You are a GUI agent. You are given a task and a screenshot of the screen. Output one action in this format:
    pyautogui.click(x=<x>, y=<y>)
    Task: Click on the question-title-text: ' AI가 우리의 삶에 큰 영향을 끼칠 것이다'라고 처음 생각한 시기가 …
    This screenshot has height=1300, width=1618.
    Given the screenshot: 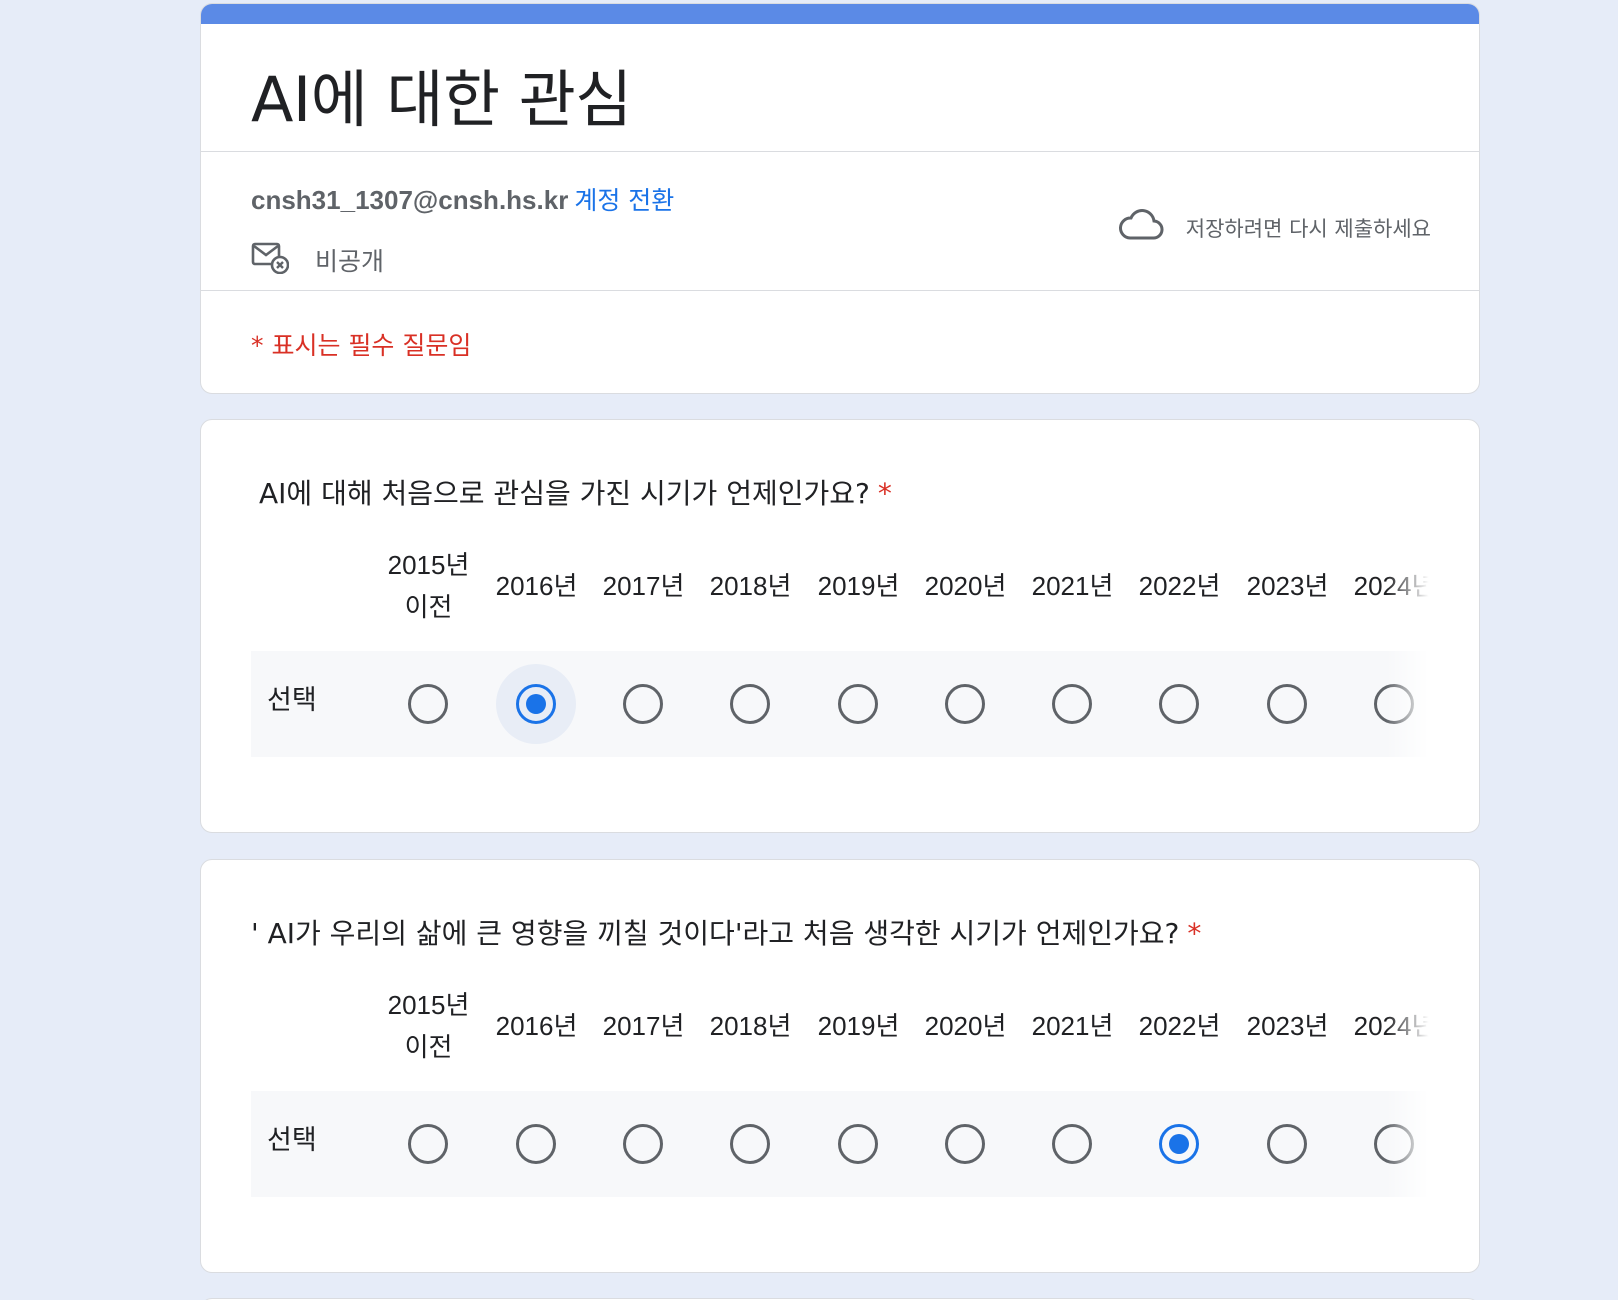 What is the action you would take?
    pyautogui.click(x=715, y=933)
    